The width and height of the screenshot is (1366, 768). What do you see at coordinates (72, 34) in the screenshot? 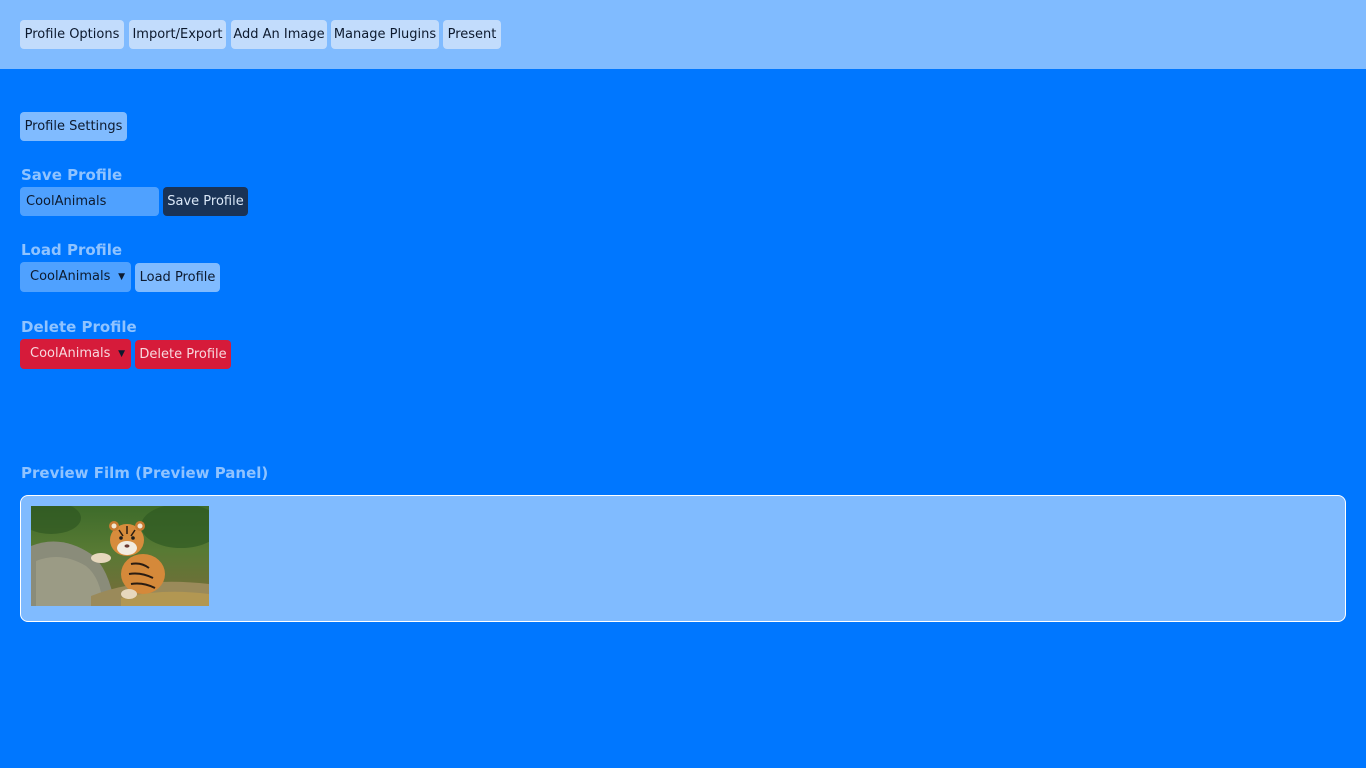
I see `profile-options-button: Profile Options` at bounding box center [72, 34].